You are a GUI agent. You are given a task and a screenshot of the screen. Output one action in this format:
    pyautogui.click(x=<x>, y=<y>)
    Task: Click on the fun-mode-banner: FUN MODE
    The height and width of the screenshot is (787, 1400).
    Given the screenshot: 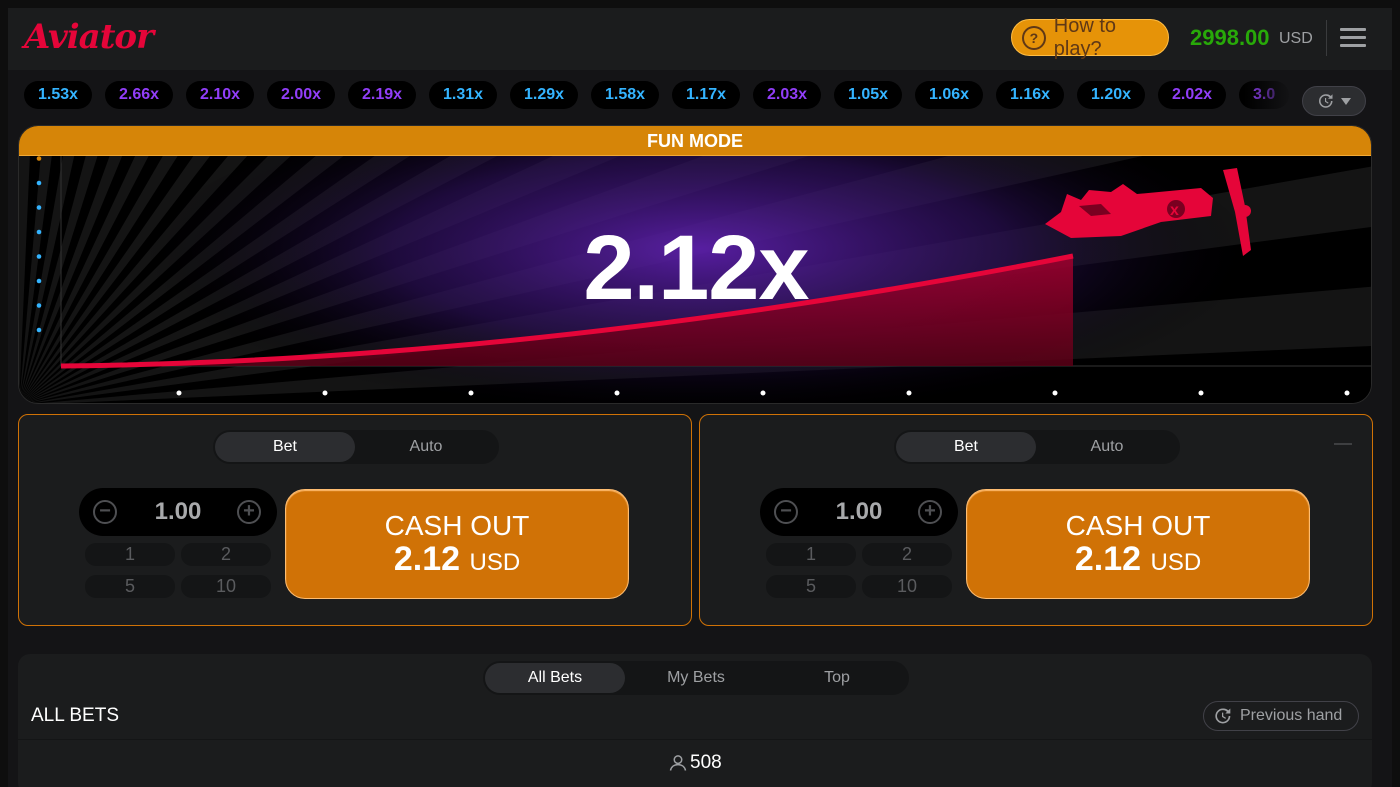 What is the action you would take?
    pyautogui.click(x=695, y=141)
    